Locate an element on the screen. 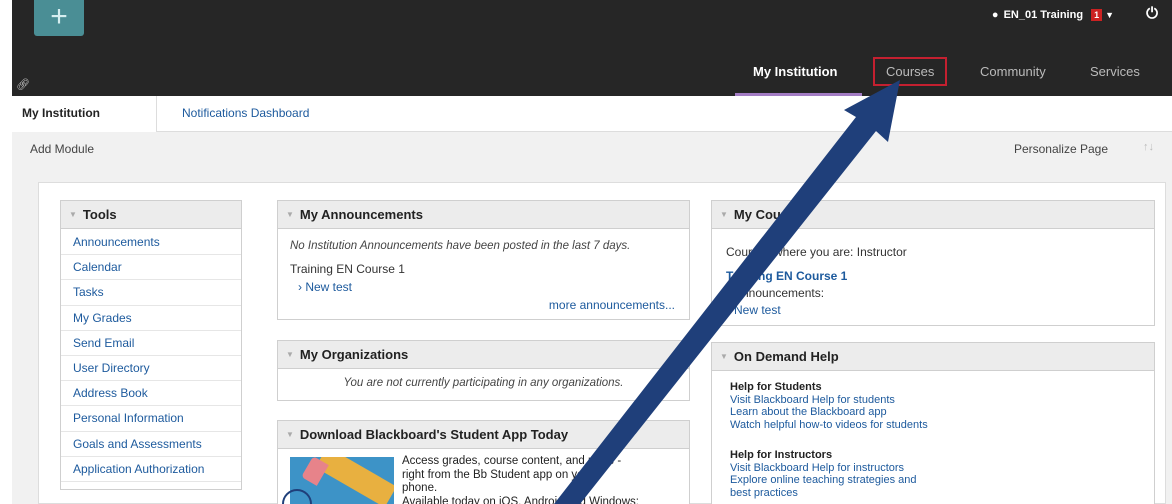 The image size is (1172, 504). module-title: Download Blackboard's Student App Today is located at coordinates (434, 434).